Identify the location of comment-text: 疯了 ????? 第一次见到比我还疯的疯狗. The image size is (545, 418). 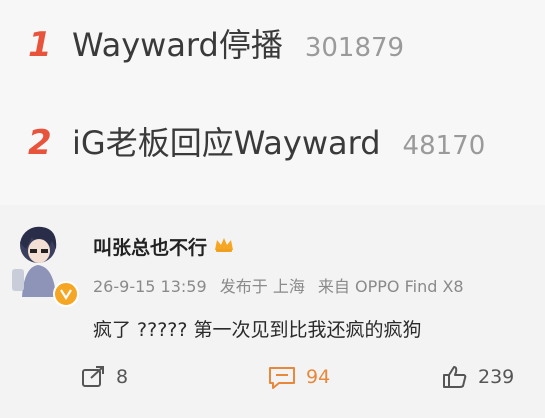
(257, 330).